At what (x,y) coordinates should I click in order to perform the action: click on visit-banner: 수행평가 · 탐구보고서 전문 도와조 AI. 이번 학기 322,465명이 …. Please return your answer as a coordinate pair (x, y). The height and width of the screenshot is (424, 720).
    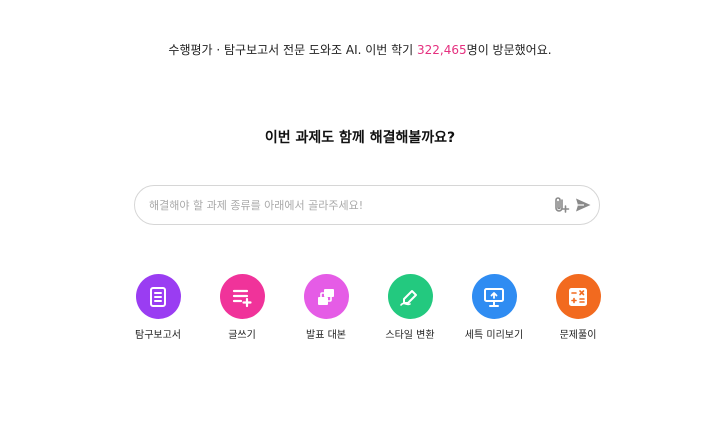
    Looking at the image, I should click on (360, 50).